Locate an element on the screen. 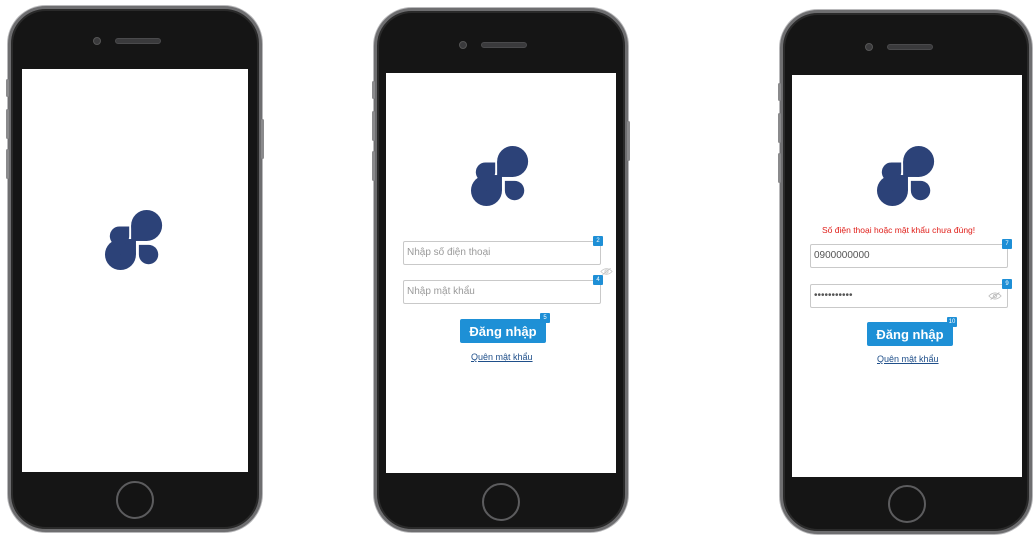 The image size is (1034, 537). step-badge-phone: 7 is located at coordinates (1007, 244).